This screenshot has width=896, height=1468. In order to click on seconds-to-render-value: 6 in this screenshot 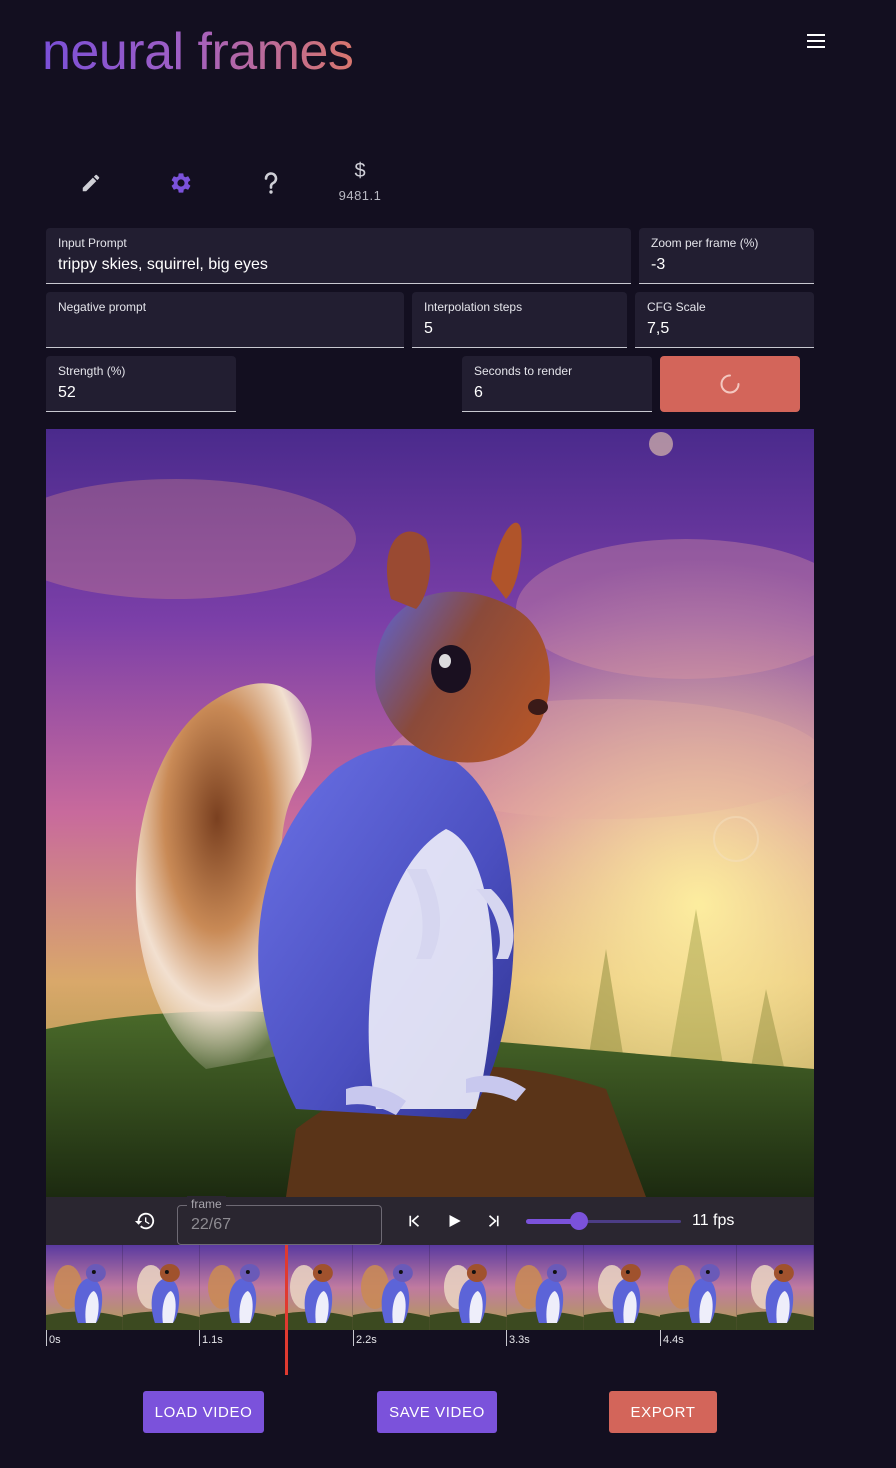, I will do `click(557, 393)`.